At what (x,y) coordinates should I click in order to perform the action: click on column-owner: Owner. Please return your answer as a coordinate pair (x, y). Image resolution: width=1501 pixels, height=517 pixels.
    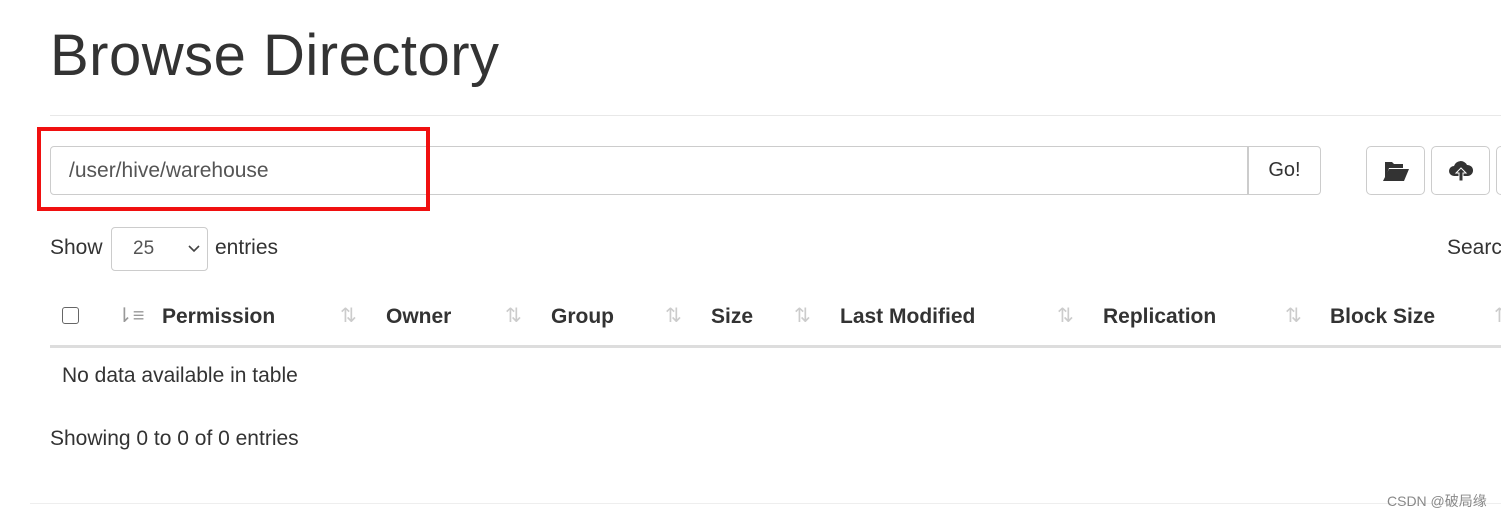
    Looking at the image, I should click on (418, 317).